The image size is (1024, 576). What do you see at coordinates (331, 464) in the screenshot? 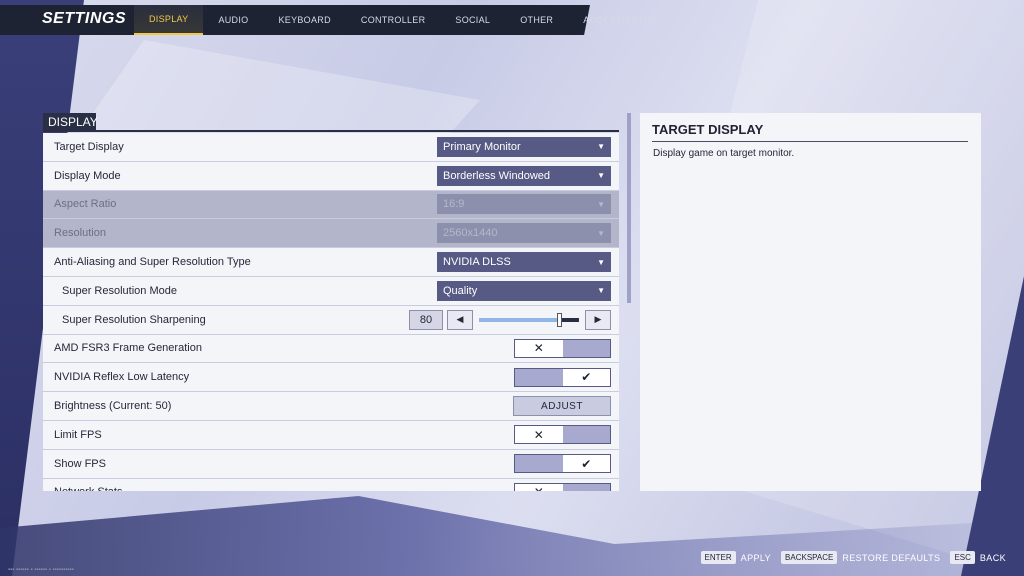
I see `setting-row-show-fps: Show FPS ✔` at bounding box center [331, 464].